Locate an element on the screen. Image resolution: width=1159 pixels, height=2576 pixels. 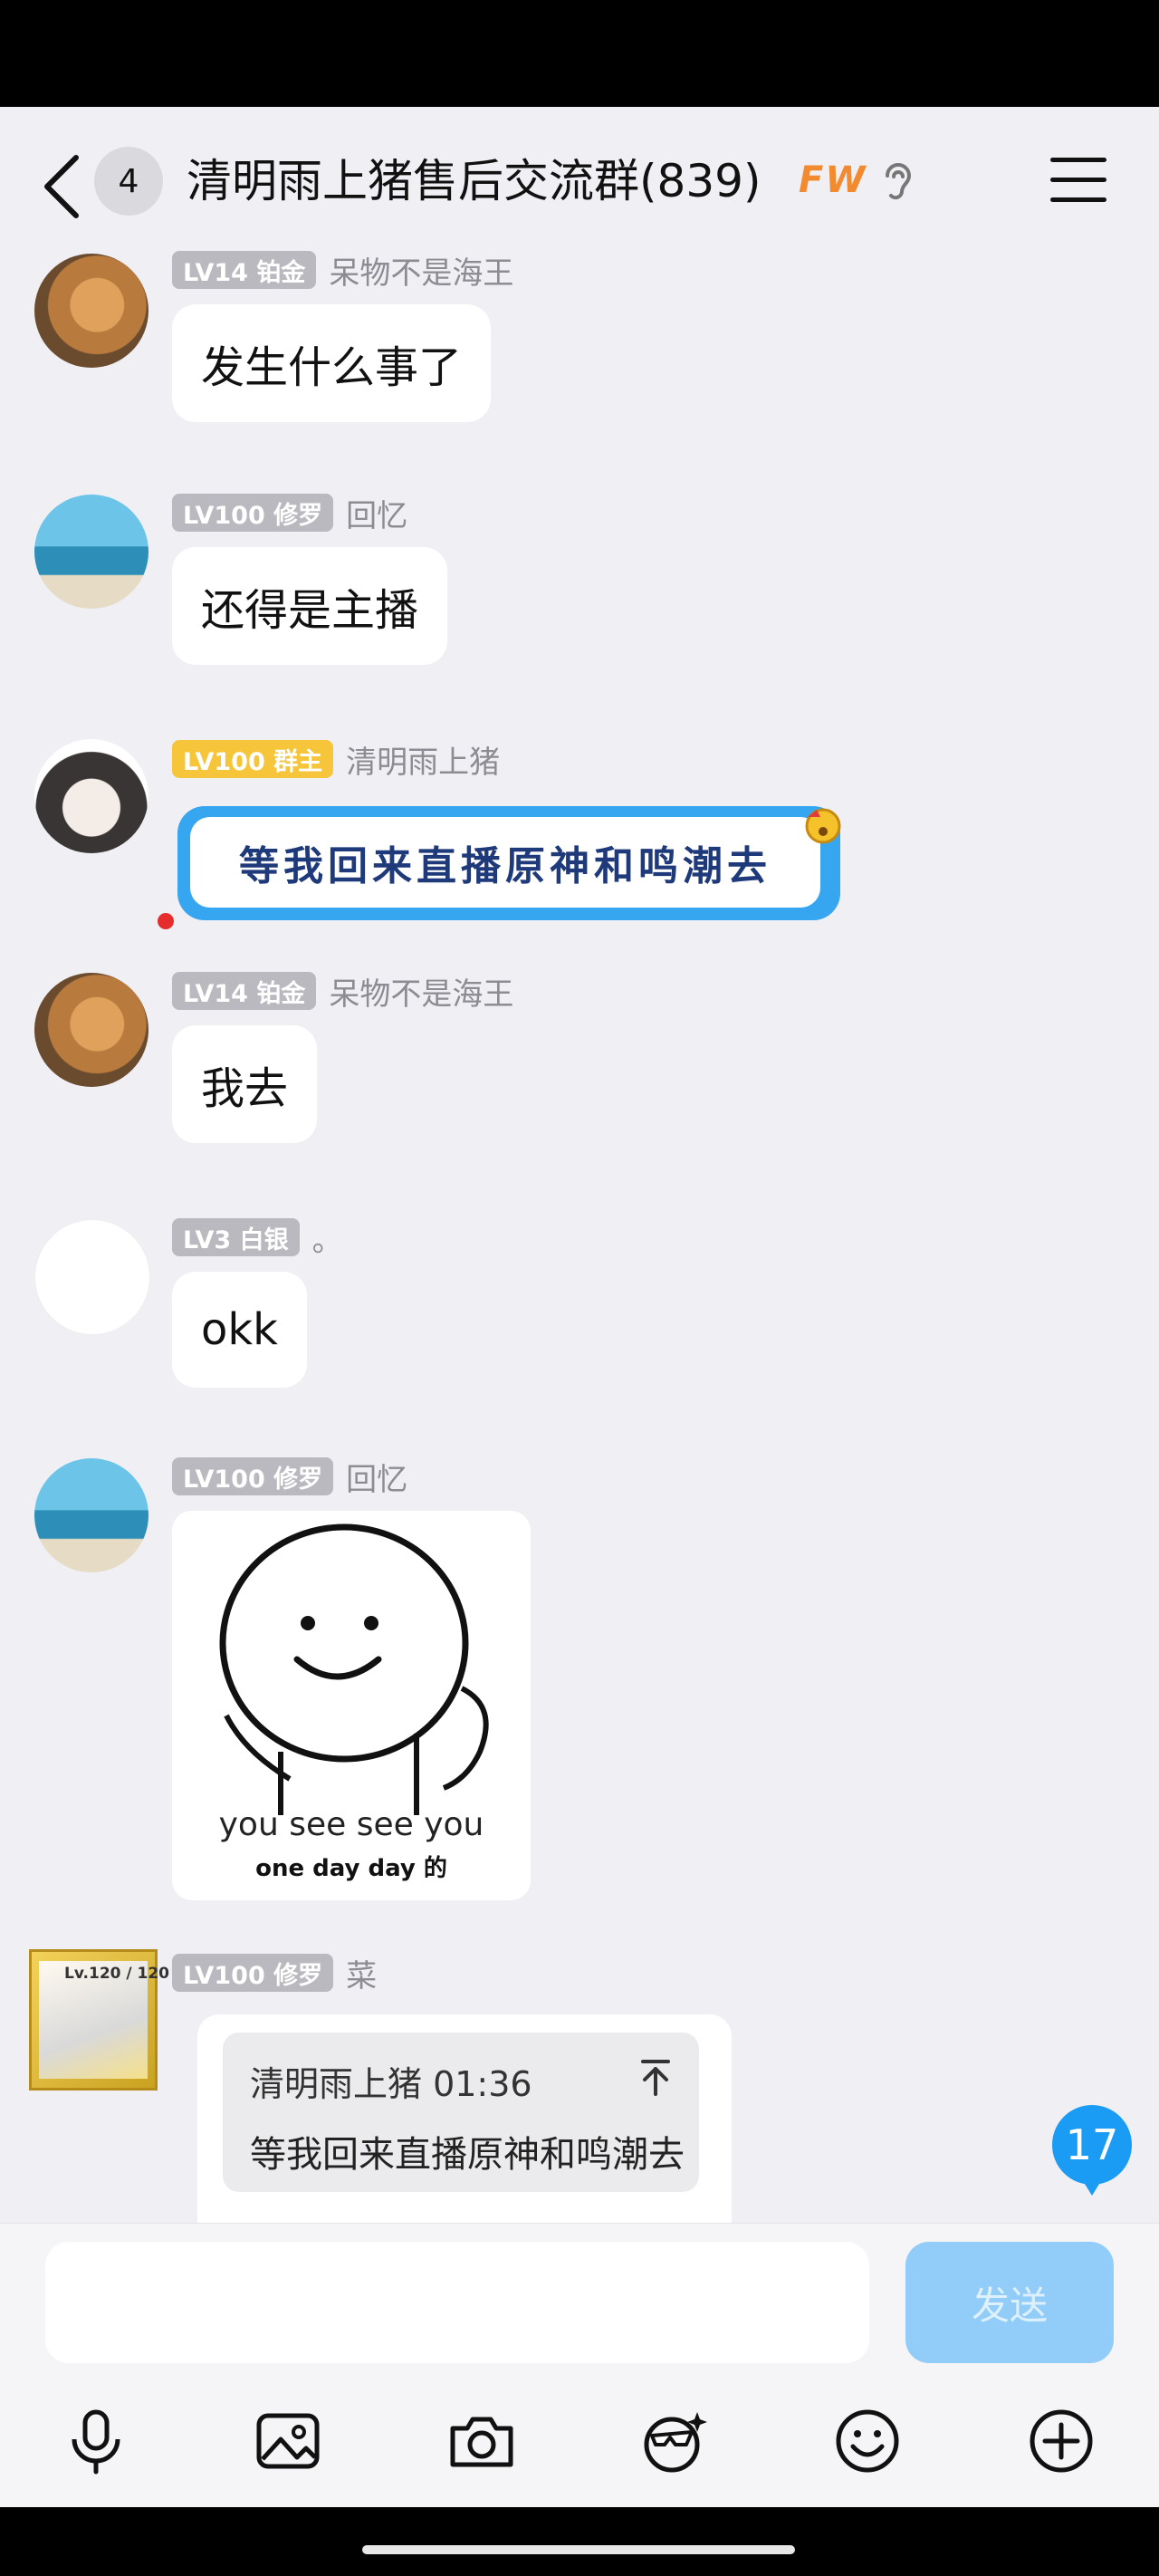
avatar: Lv.120 / 120 is located at coordinates (99, 2020).